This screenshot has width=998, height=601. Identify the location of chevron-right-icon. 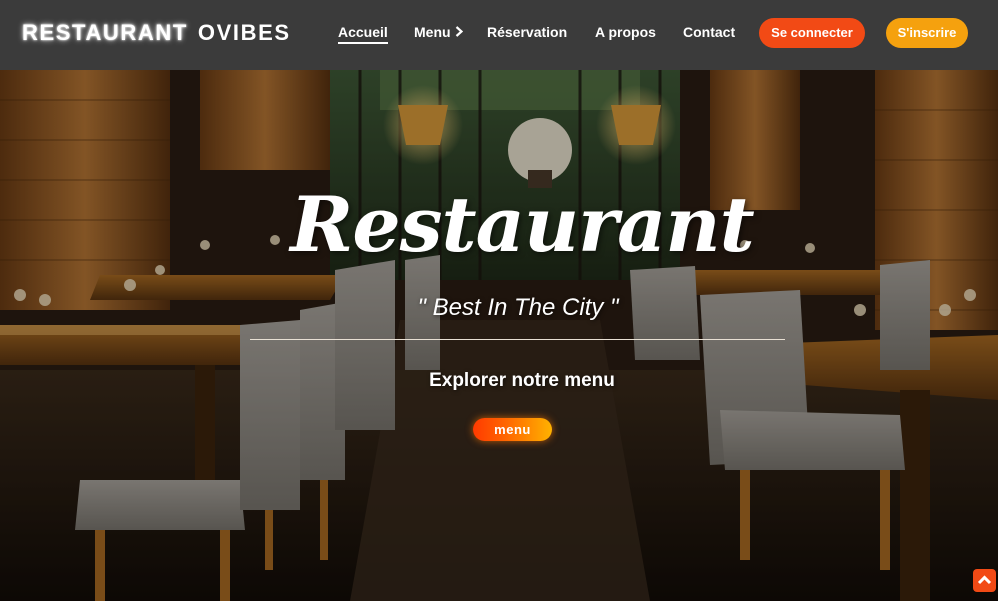
(459, 32).